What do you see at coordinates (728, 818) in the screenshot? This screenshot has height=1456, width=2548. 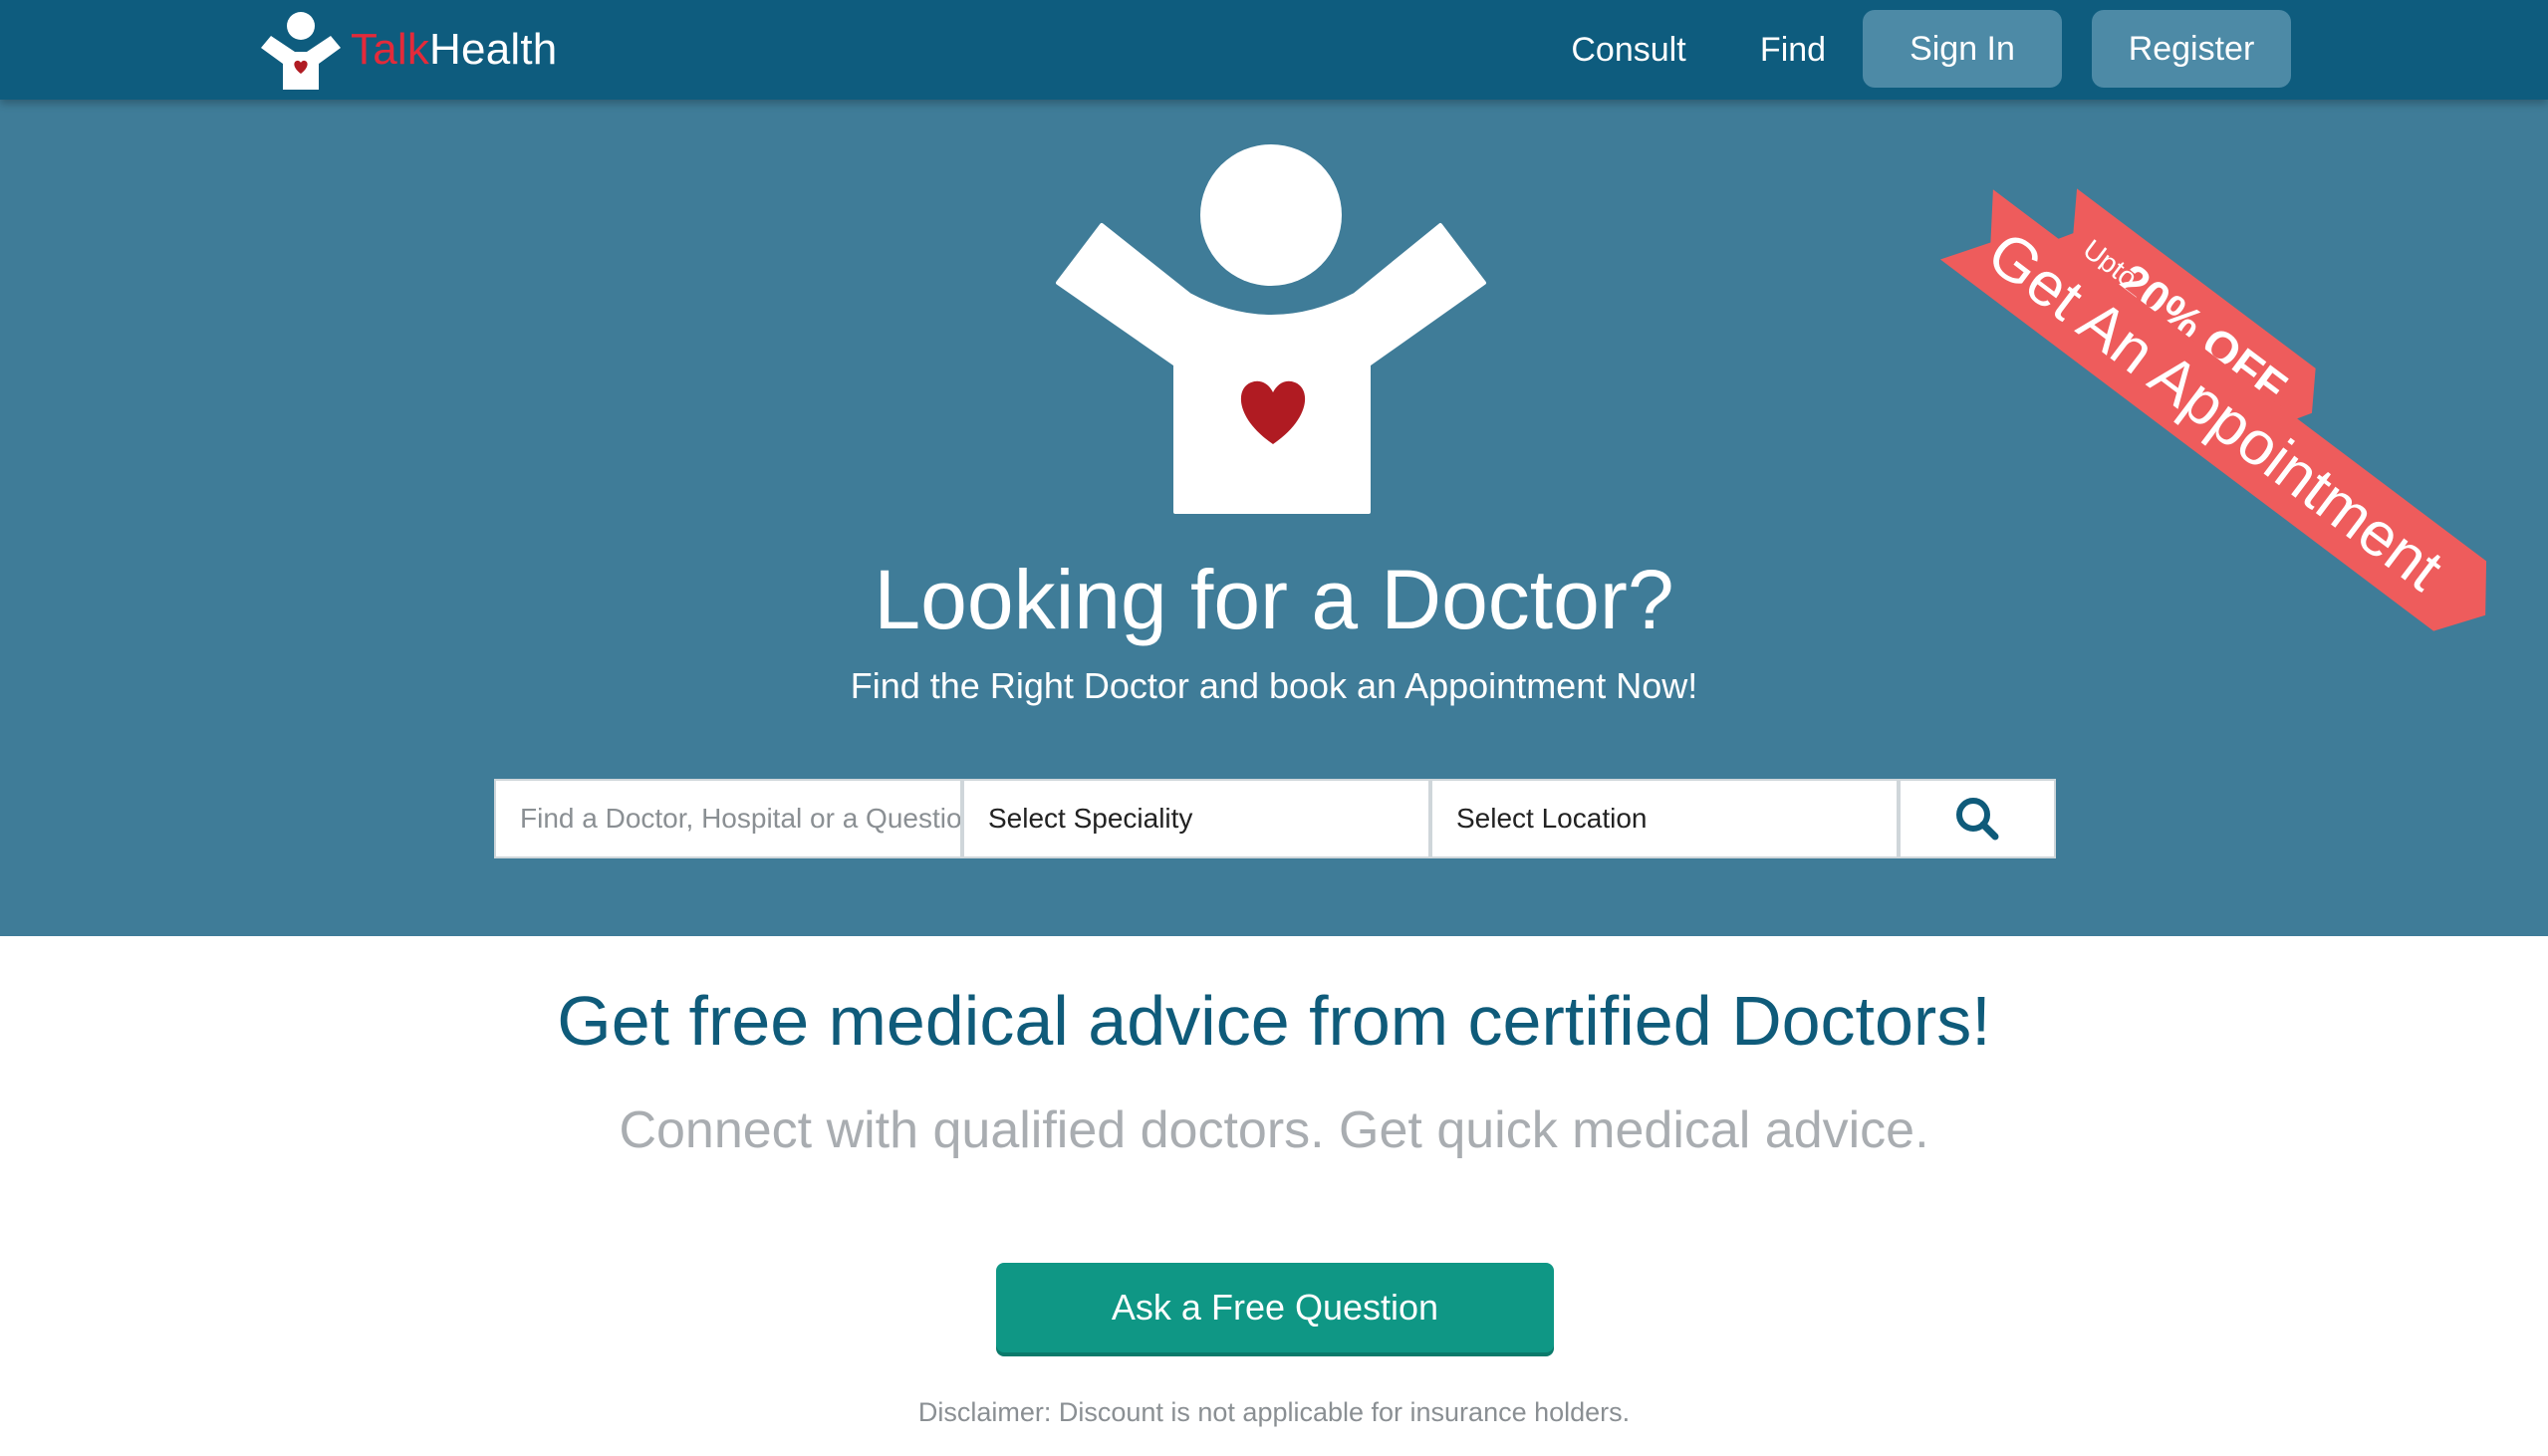 I see `doctor-search-input` at bounding box center [728, 818].